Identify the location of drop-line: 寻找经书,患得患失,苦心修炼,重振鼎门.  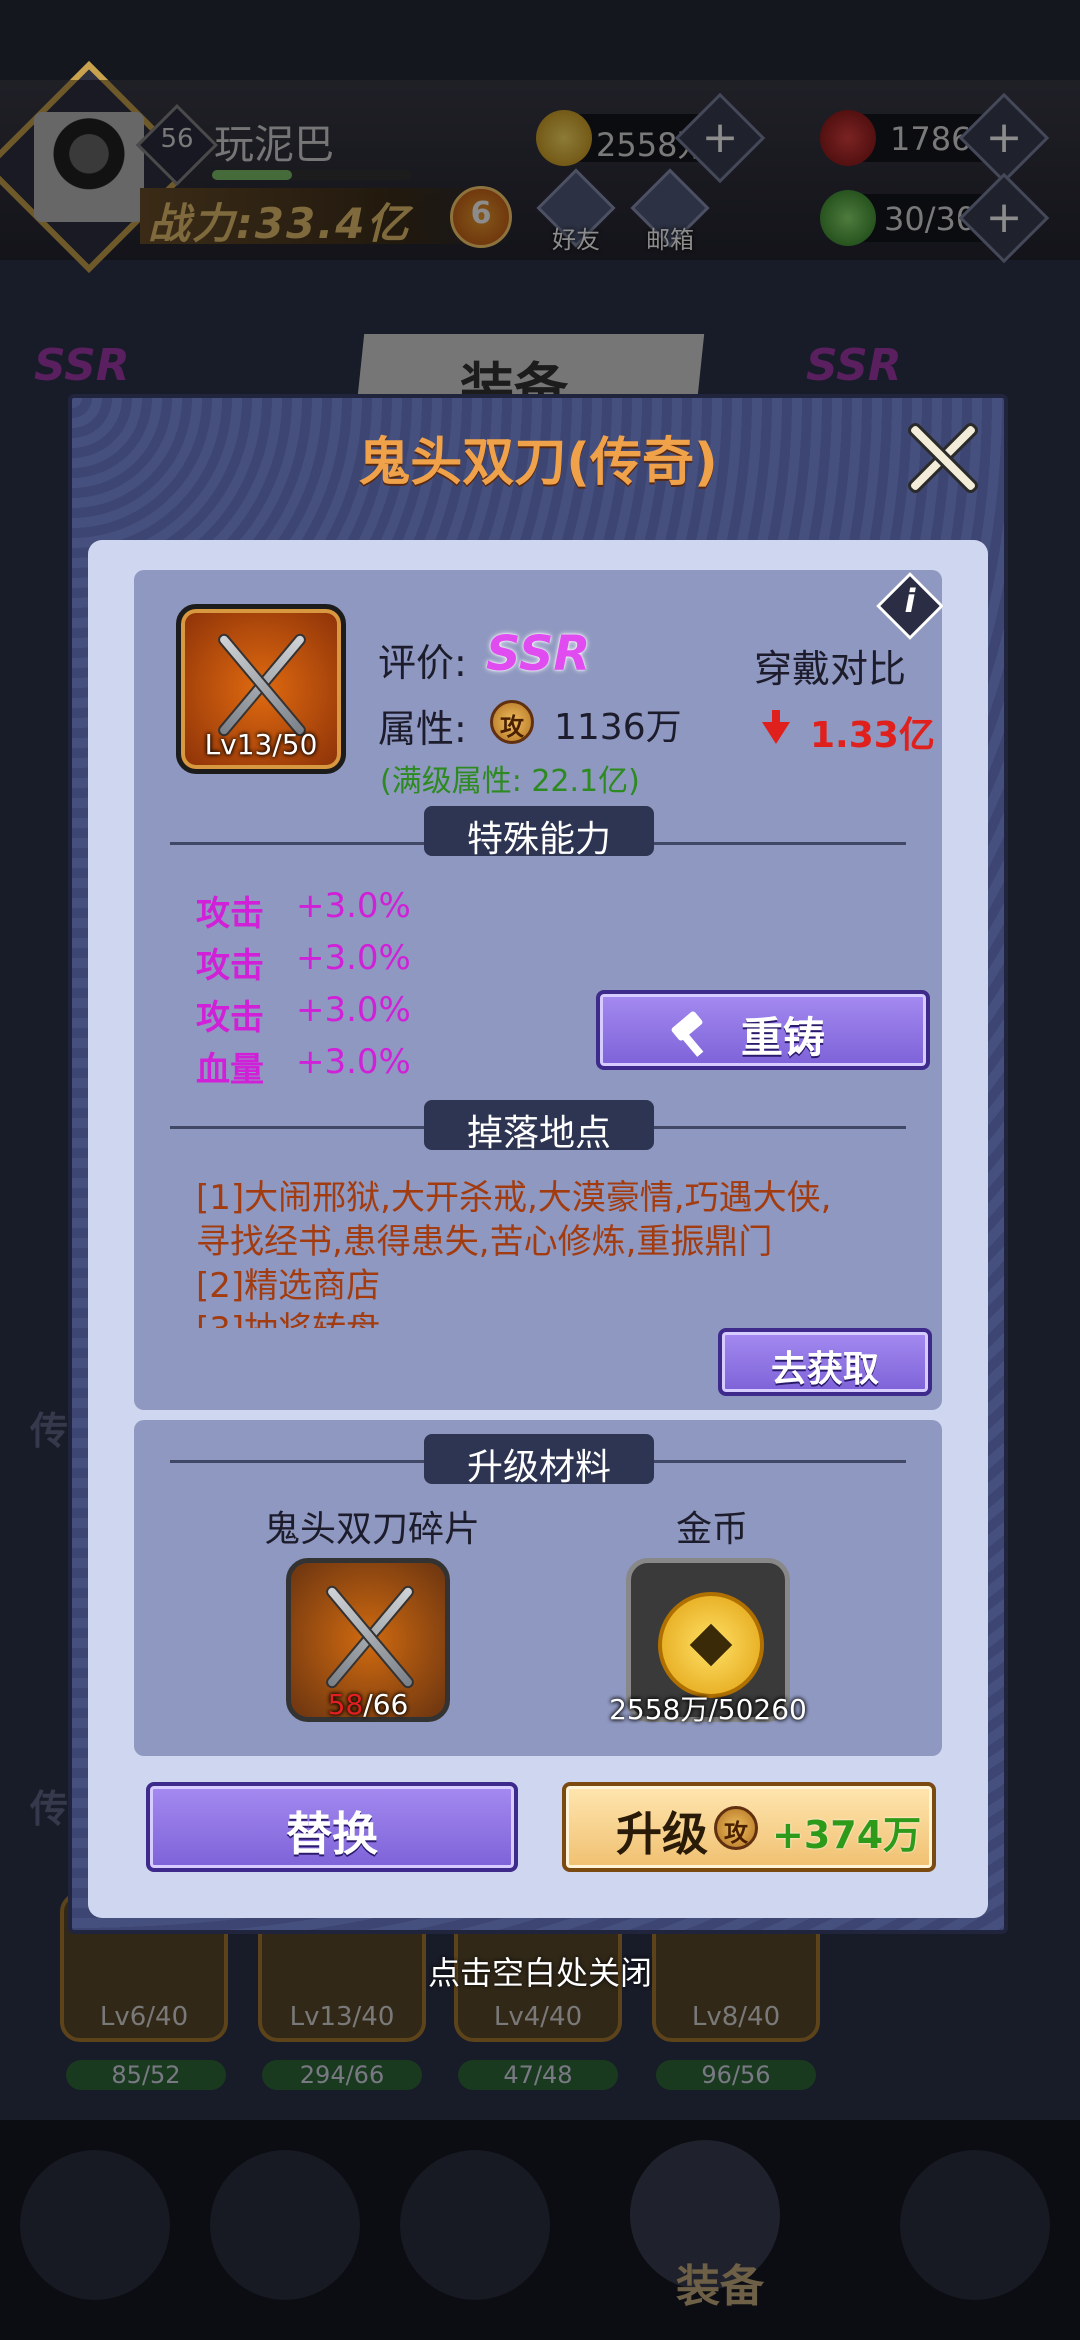
(484, 1242).